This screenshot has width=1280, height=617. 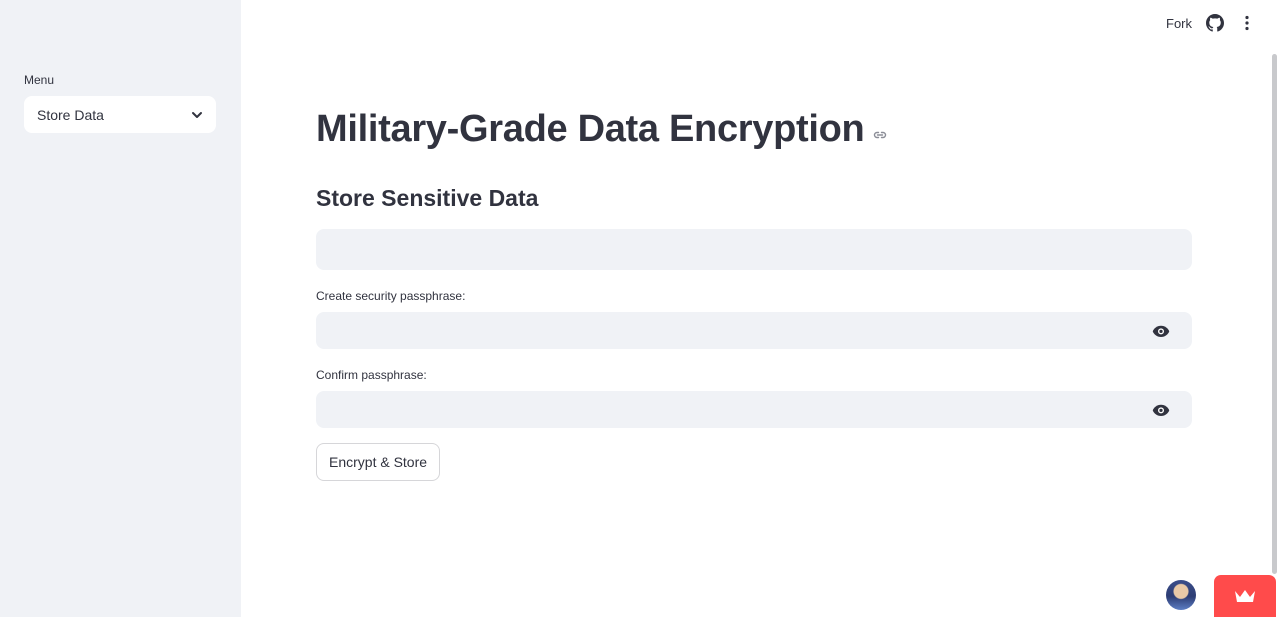 I want to click on crown-icon, so click(x=1245, y=596).